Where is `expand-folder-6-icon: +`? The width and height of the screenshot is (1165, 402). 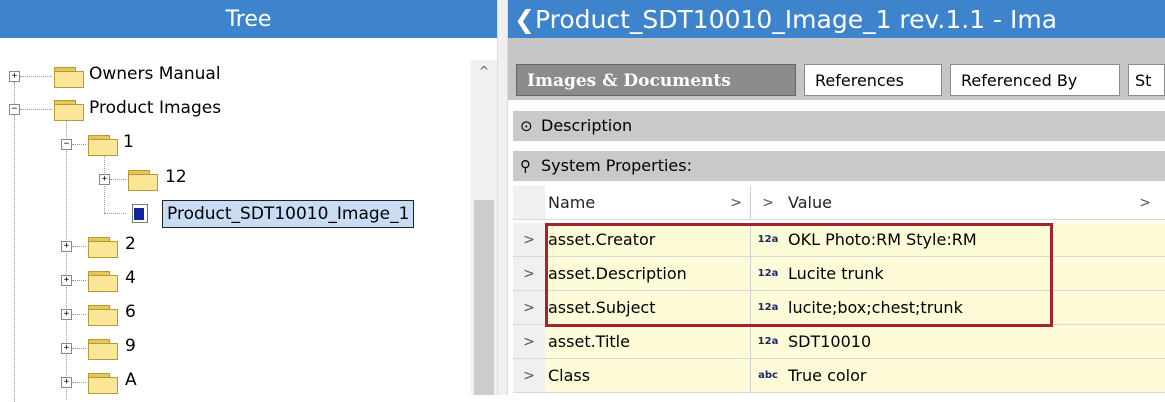
expand-folder-6-icon: + is located at coordinates (66, 314).